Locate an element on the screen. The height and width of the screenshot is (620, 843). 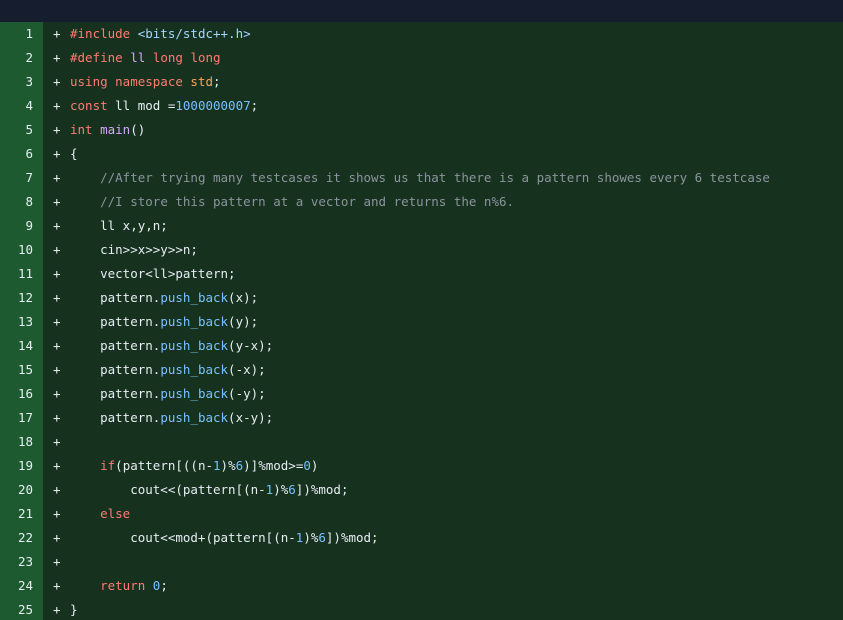
code-content: + #include <bits/stdc++.h> is located at coordinates (443, 34).